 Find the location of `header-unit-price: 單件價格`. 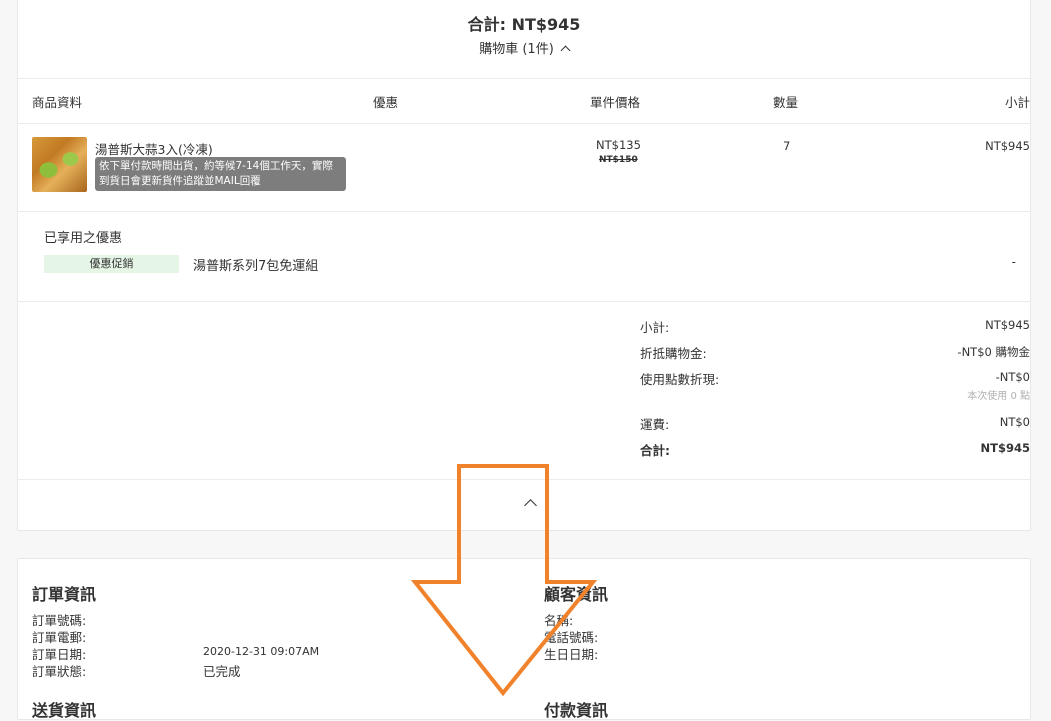

header-unit-price: 單件價格 is located at coordinates (615, 102).